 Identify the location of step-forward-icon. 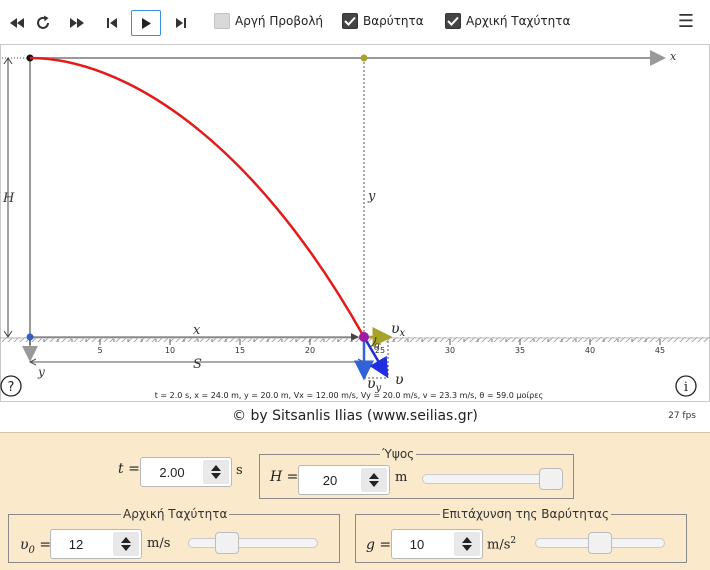
(181, 23).